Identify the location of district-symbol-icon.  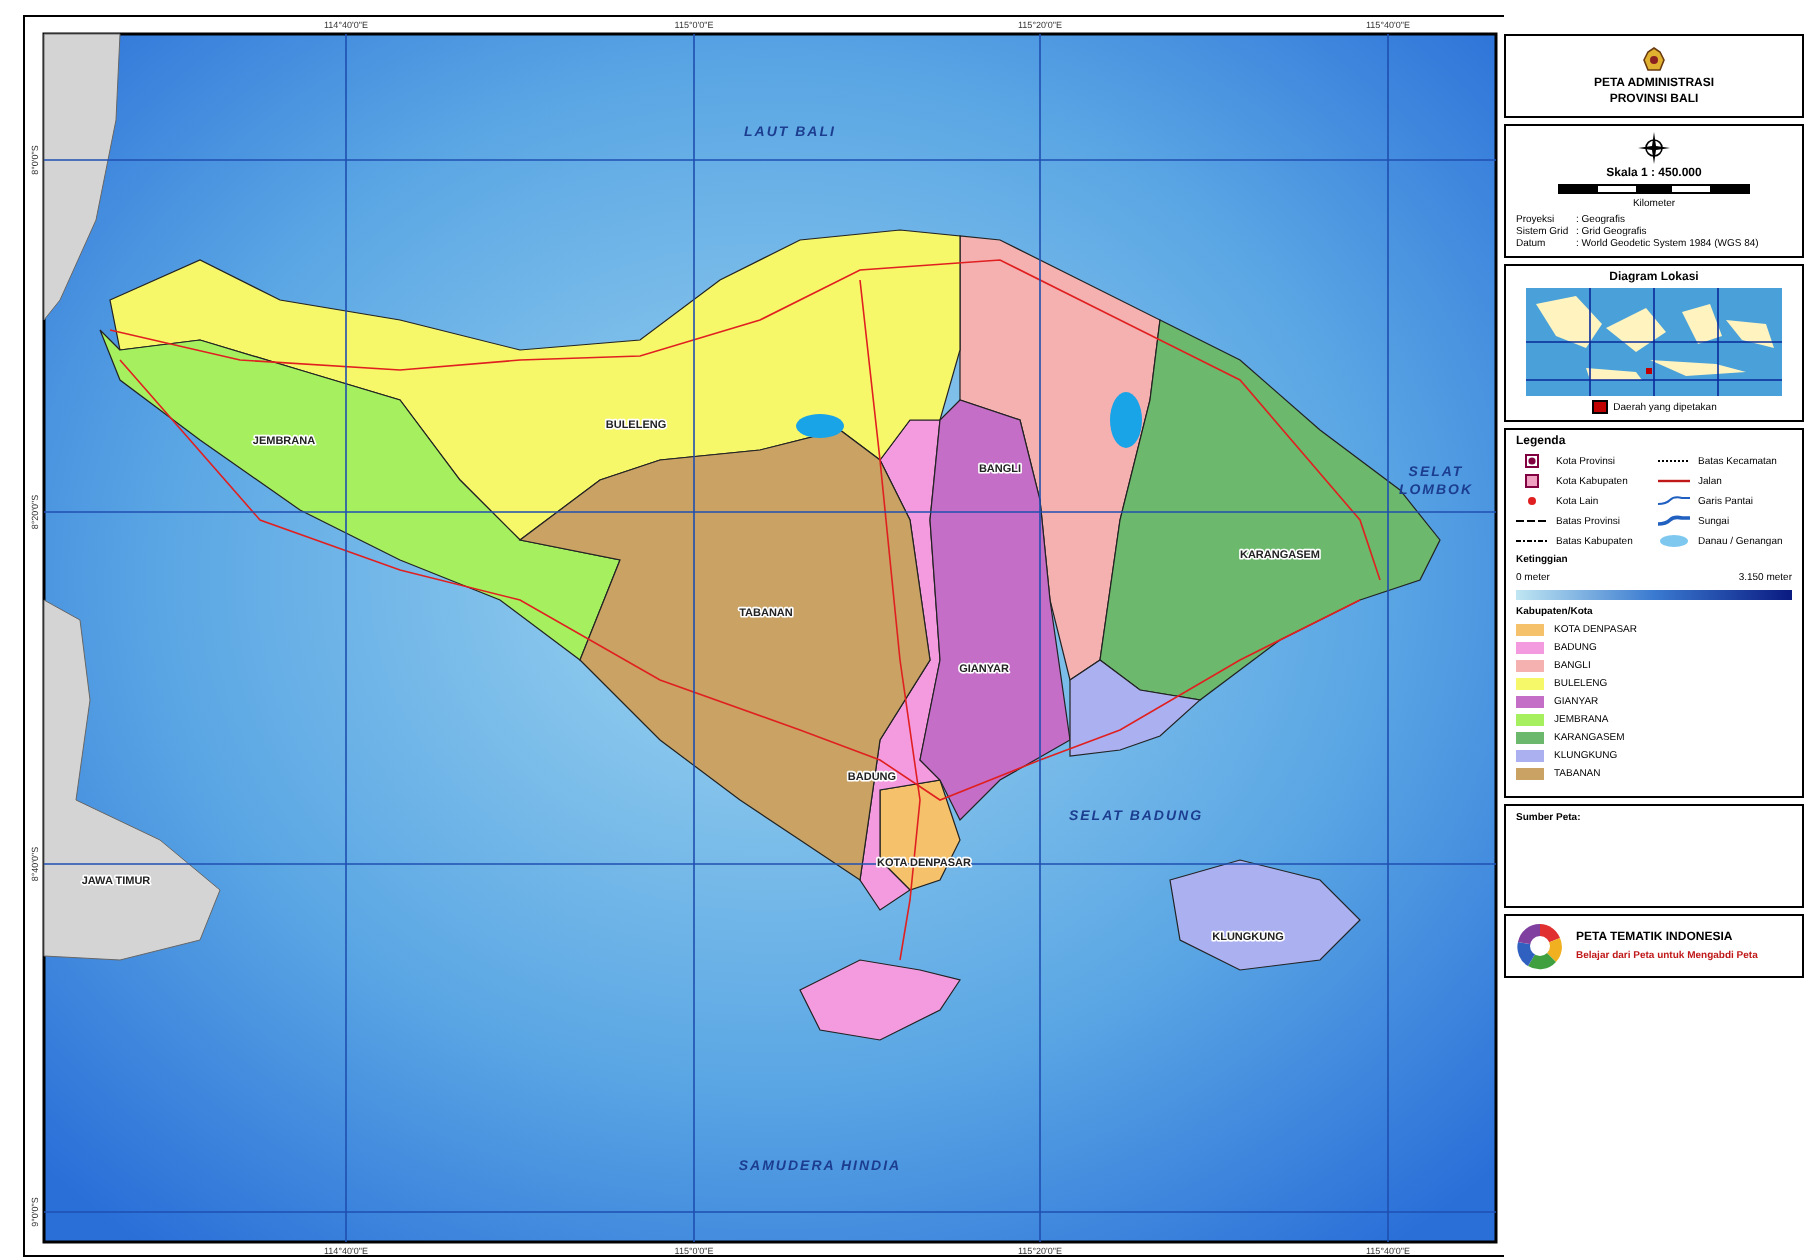
(1674, 461).